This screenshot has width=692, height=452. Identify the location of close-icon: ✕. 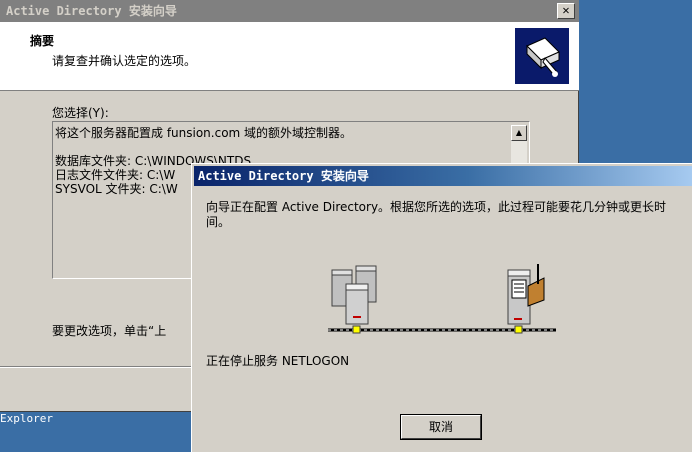
(566, 10).